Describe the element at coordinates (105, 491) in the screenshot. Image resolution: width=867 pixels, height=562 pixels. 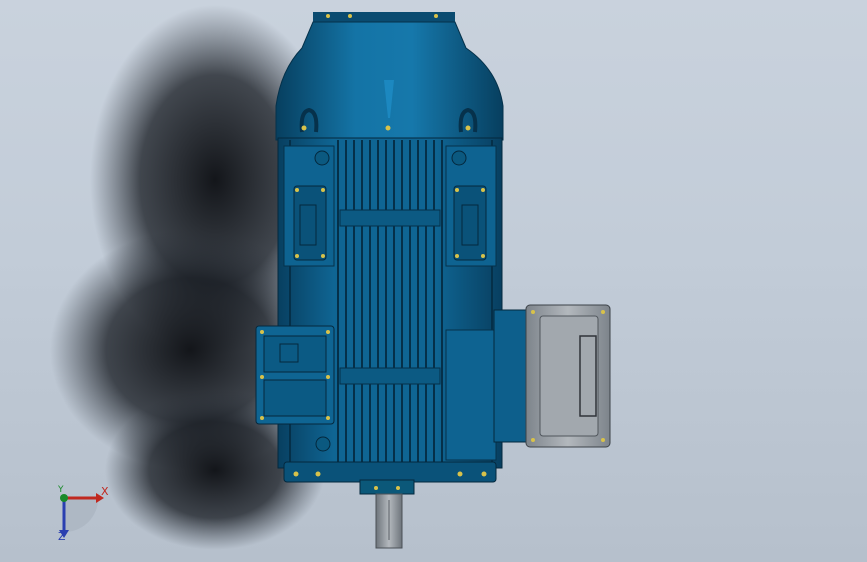
I see `x-axis-label: X` at that location.